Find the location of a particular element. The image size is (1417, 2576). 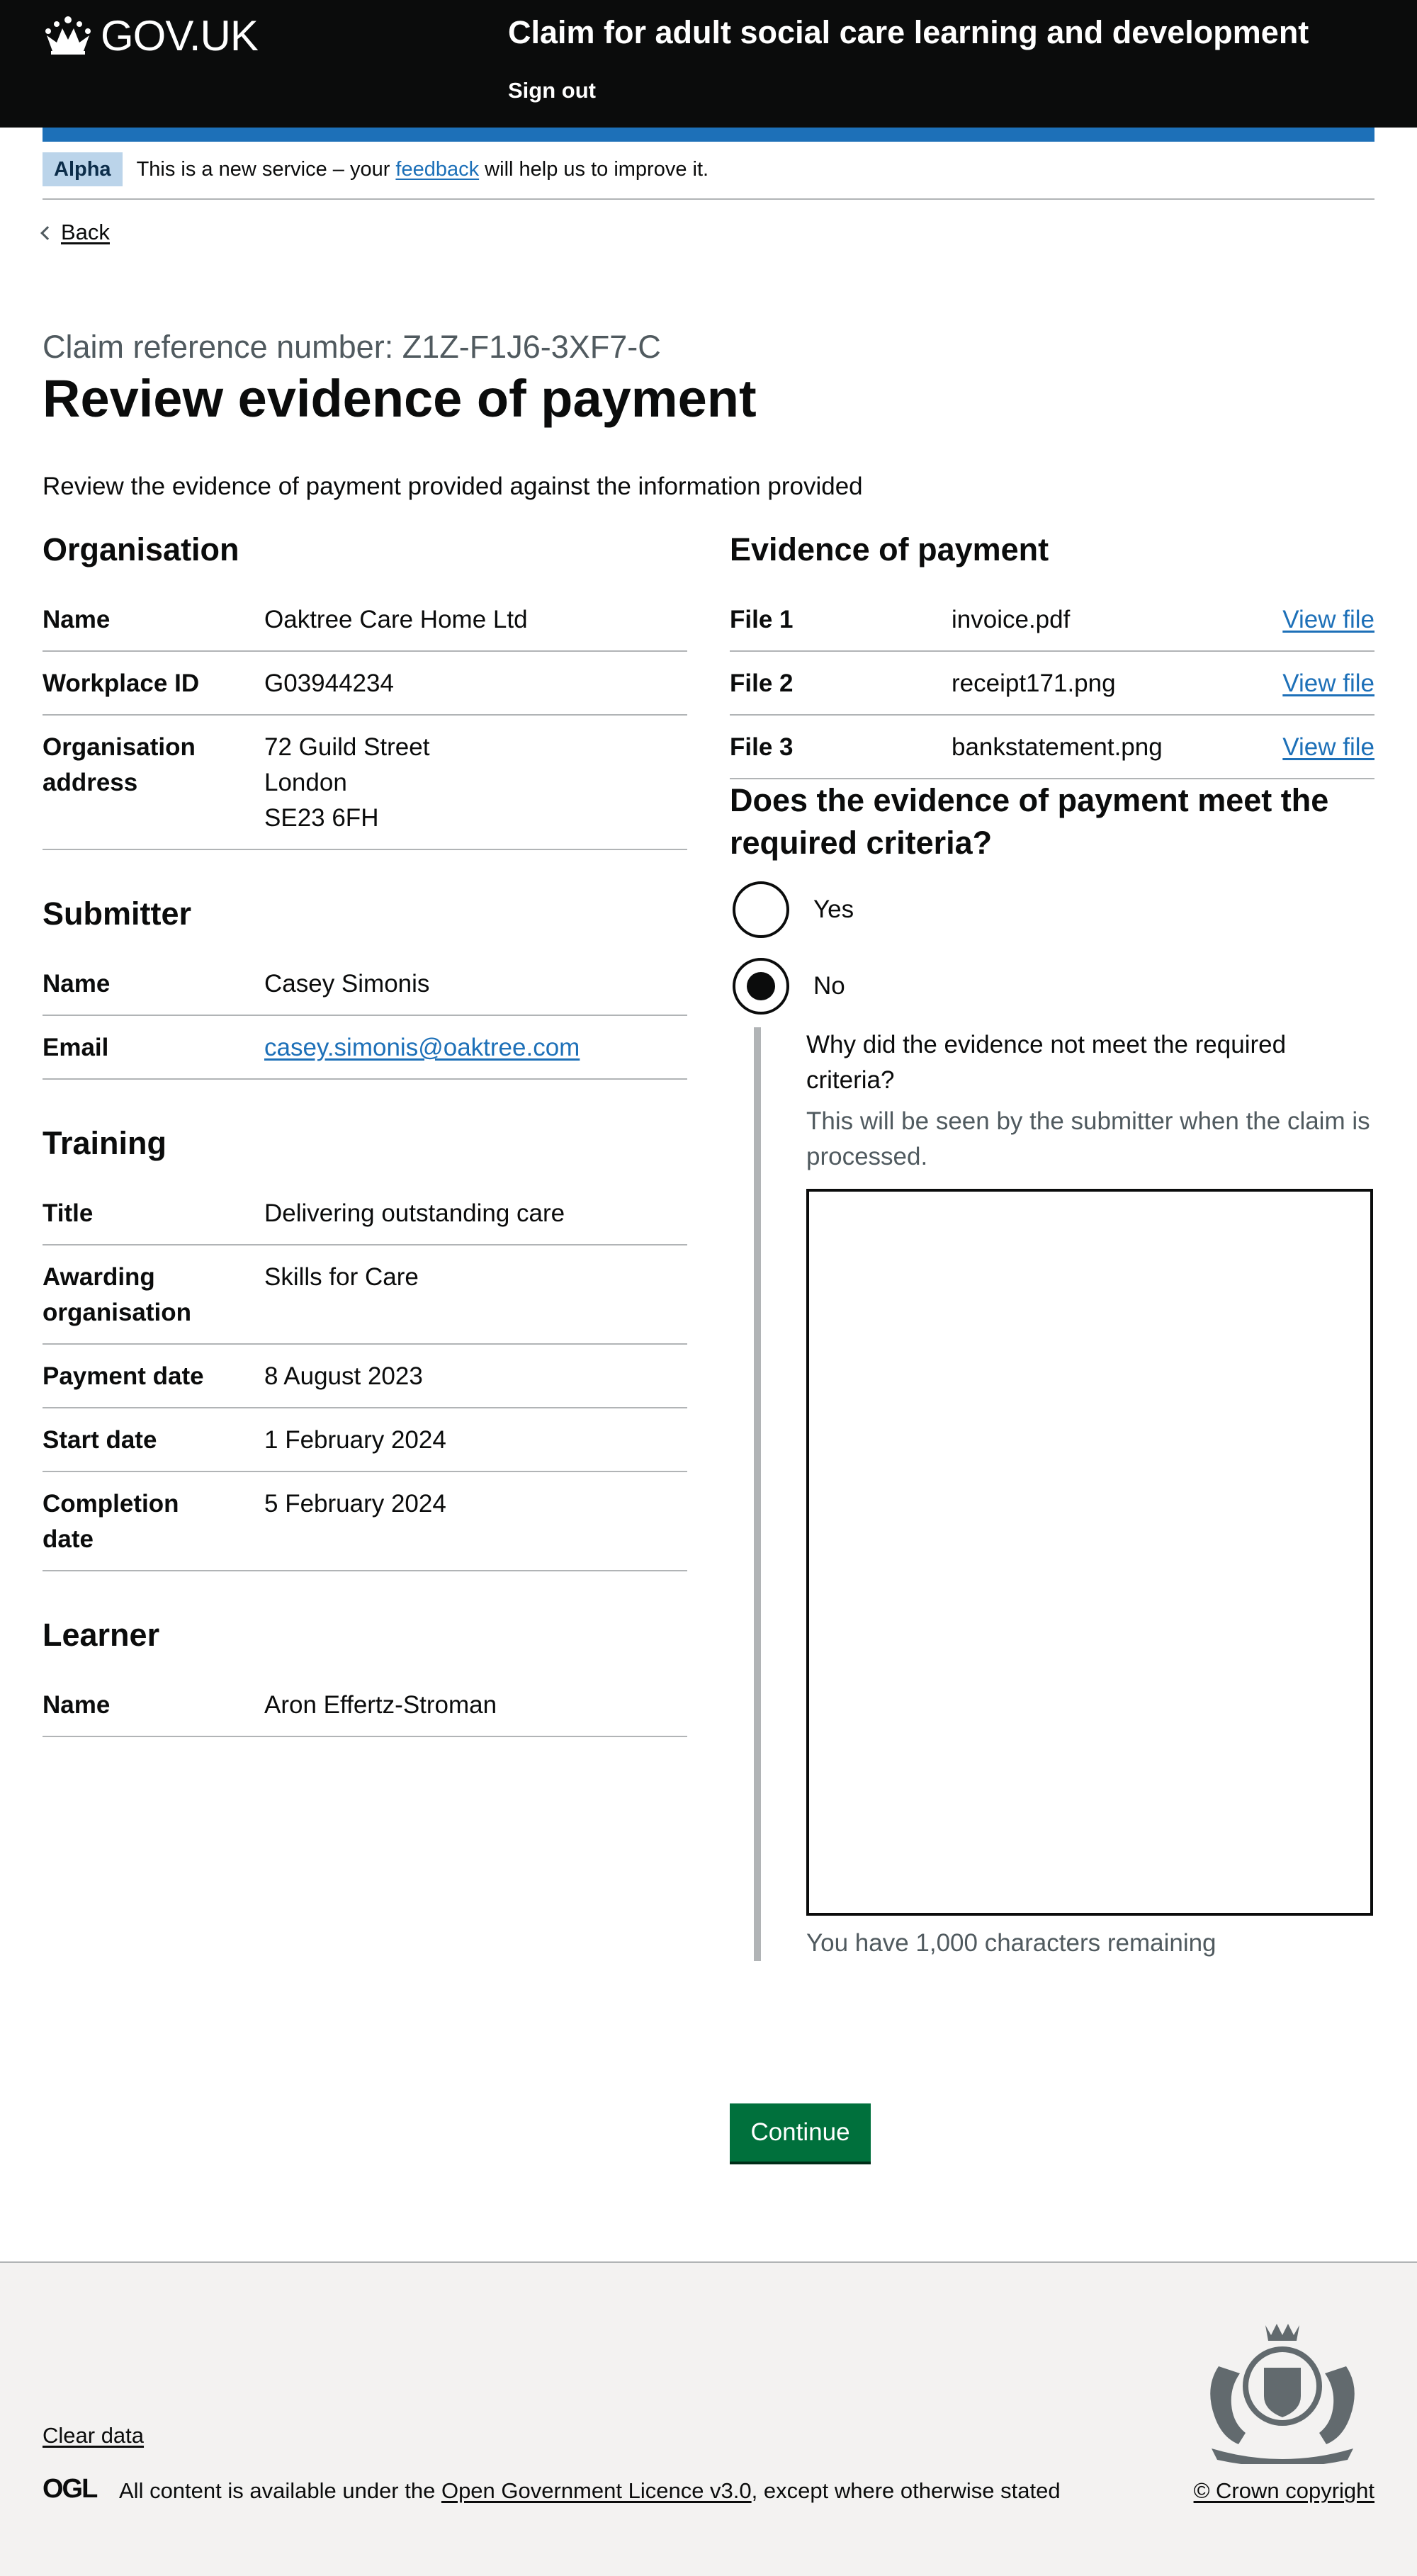

sign-out-link: Sign out is located at coordinates (552, 90).